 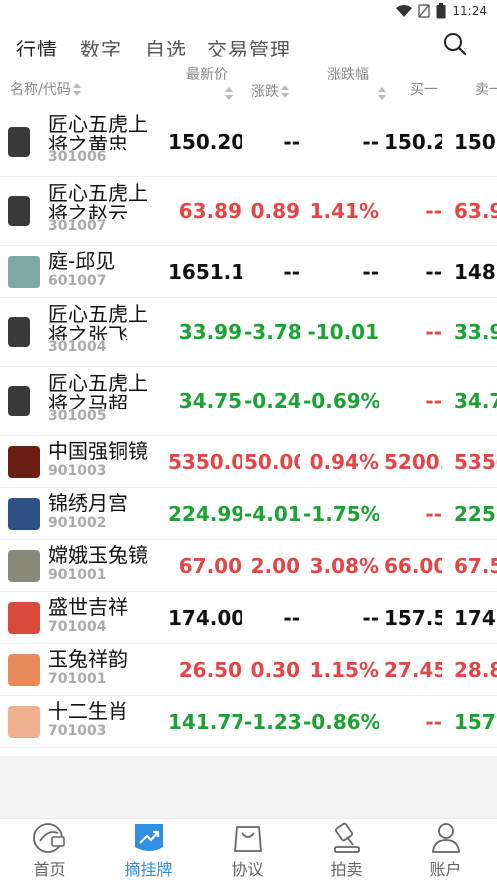 I want to click on product-name: 中国强铜镜, so click(x=98, y=451).